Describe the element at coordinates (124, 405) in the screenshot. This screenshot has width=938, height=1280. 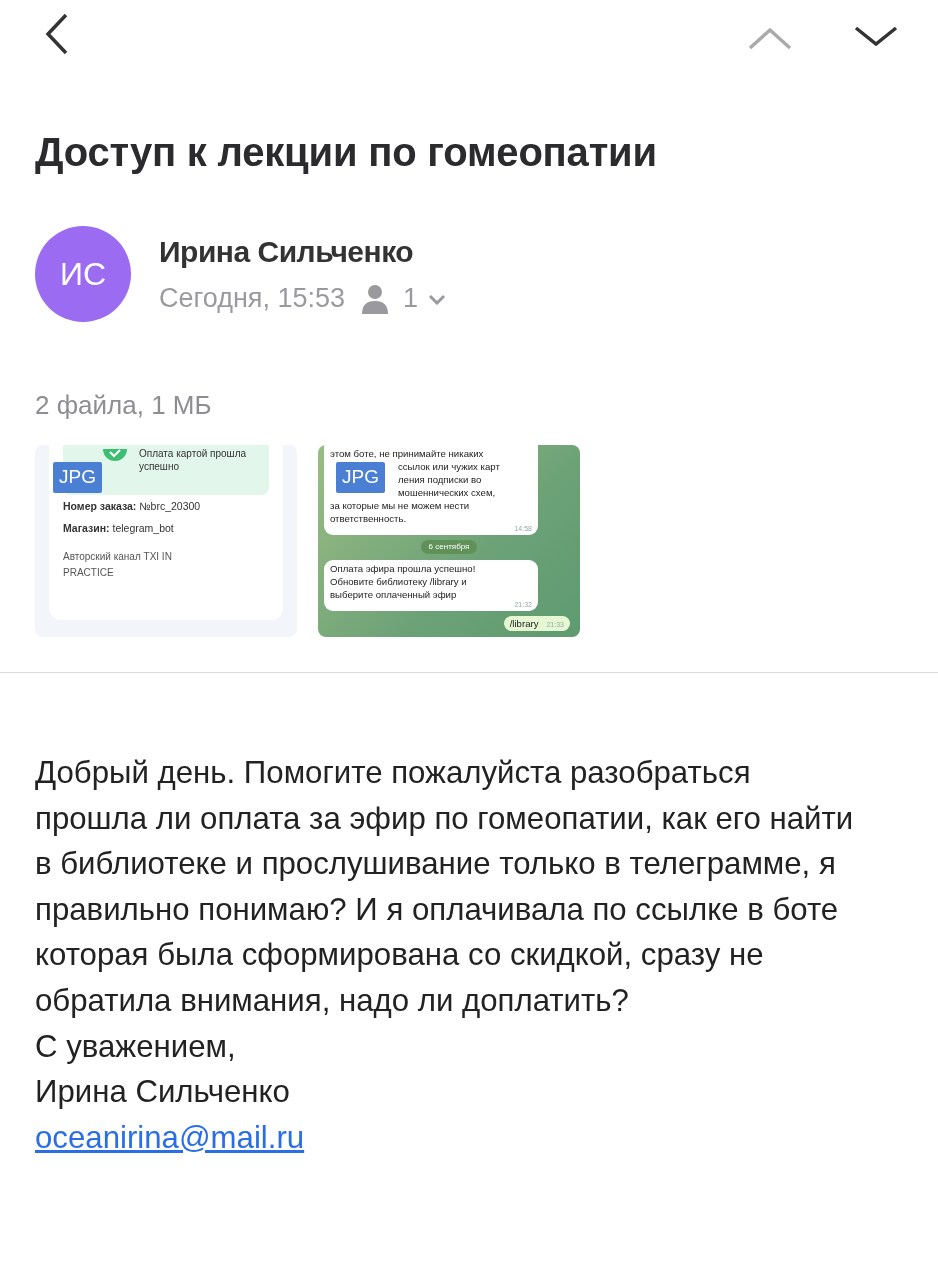
I see `attachments-summary: 2 файла, 1 МБ` at that location.